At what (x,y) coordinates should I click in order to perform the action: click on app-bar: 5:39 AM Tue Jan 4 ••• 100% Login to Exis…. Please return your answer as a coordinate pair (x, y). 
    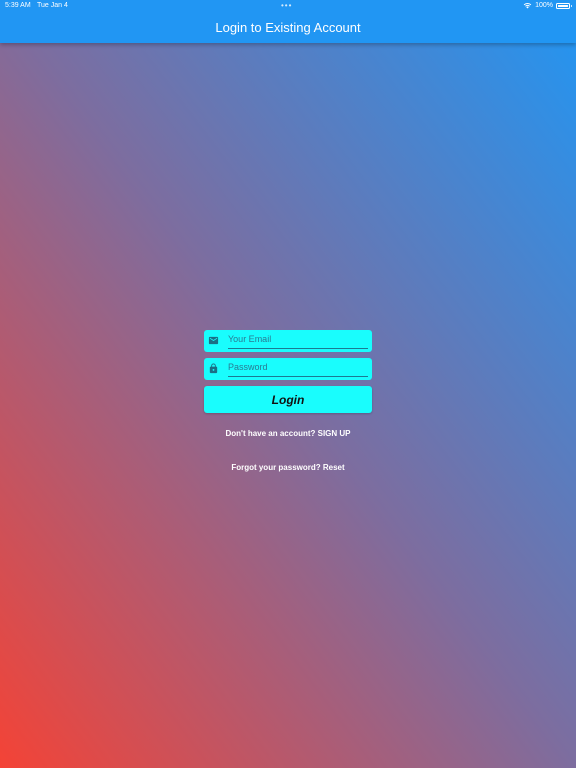
    Looking at the image, I should click on (288, 21).